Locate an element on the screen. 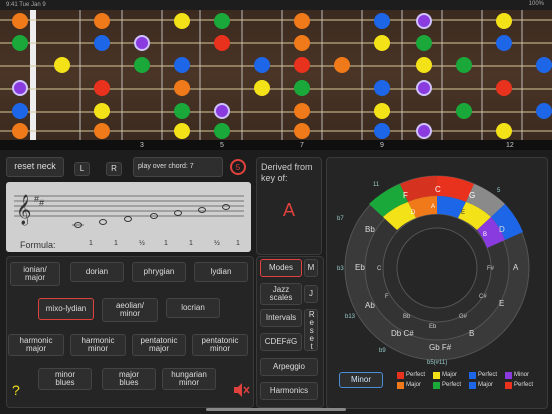 The width and height of the screenshot is (552, 414). svg-text: Eb is located at coordinates (360, 267).